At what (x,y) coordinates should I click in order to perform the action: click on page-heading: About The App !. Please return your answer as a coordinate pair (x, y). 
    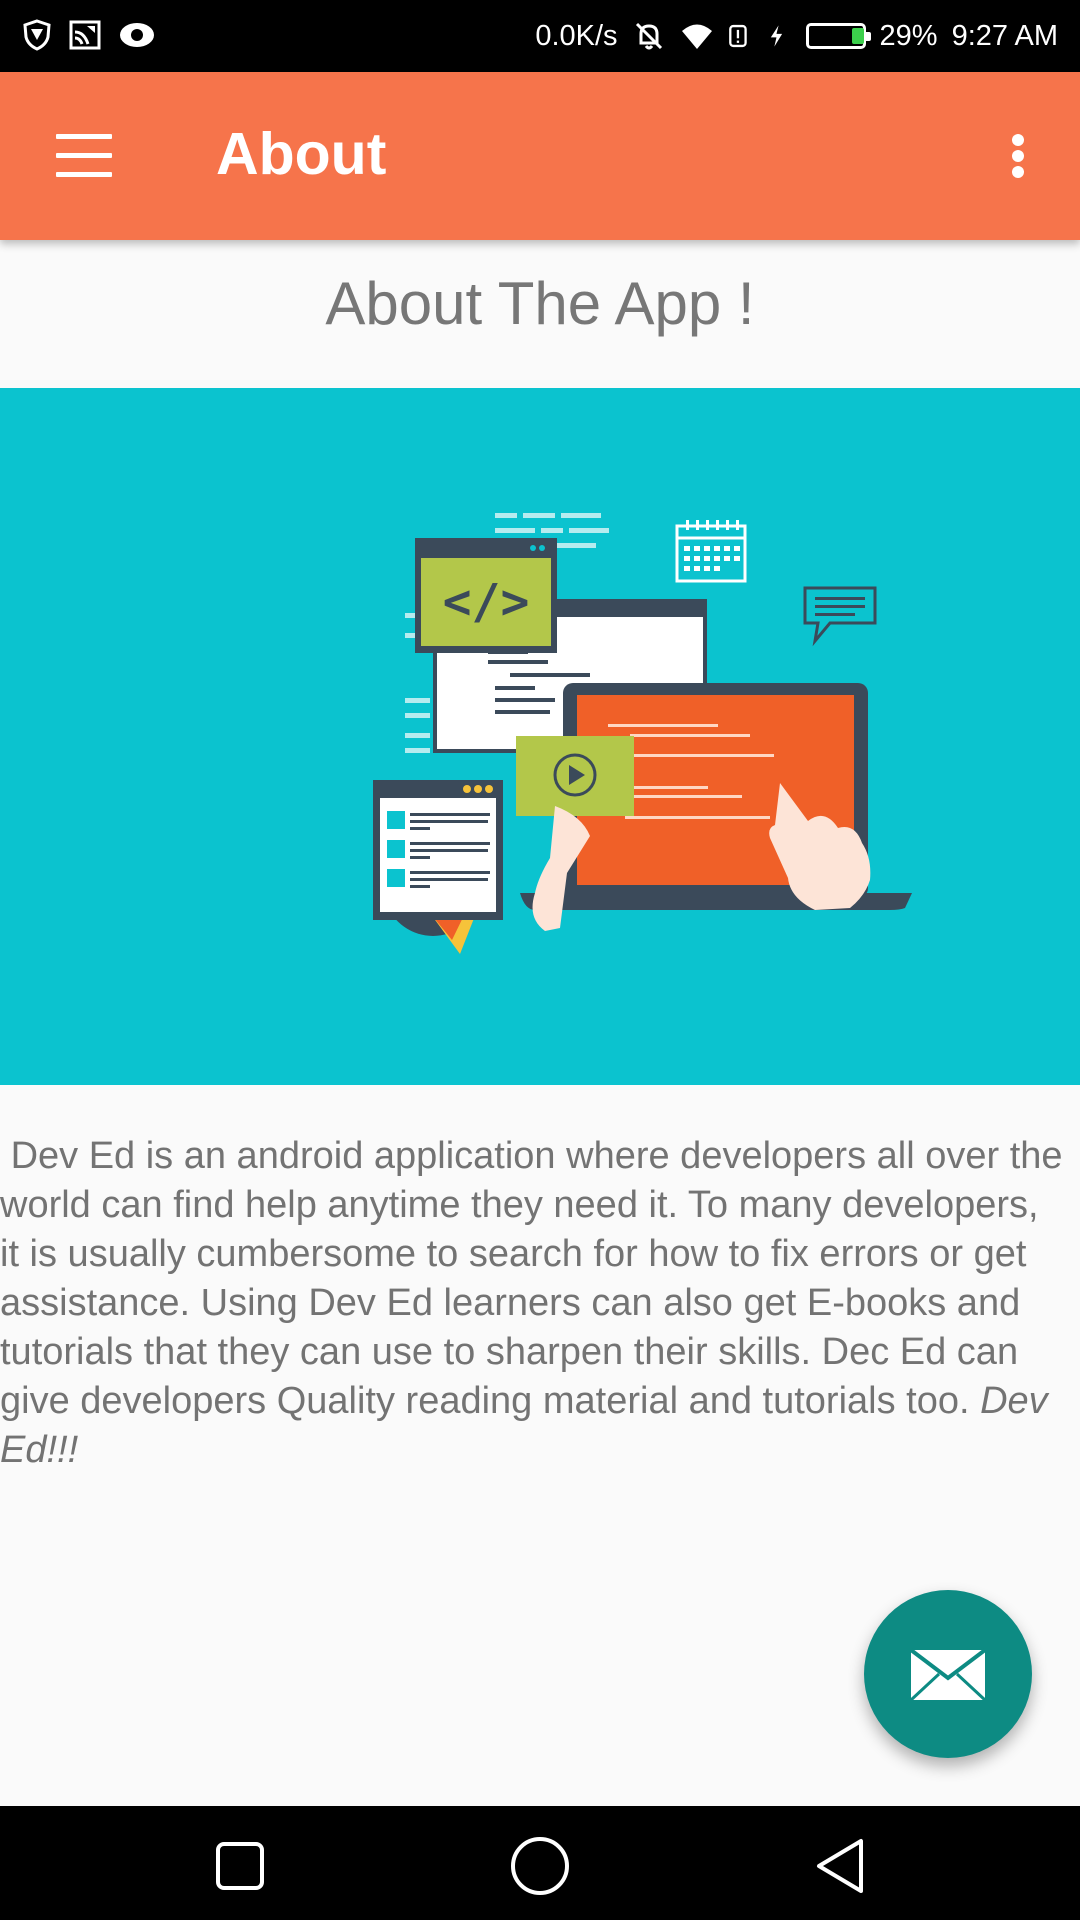
    Looking at the image, I should click on (540, 303).